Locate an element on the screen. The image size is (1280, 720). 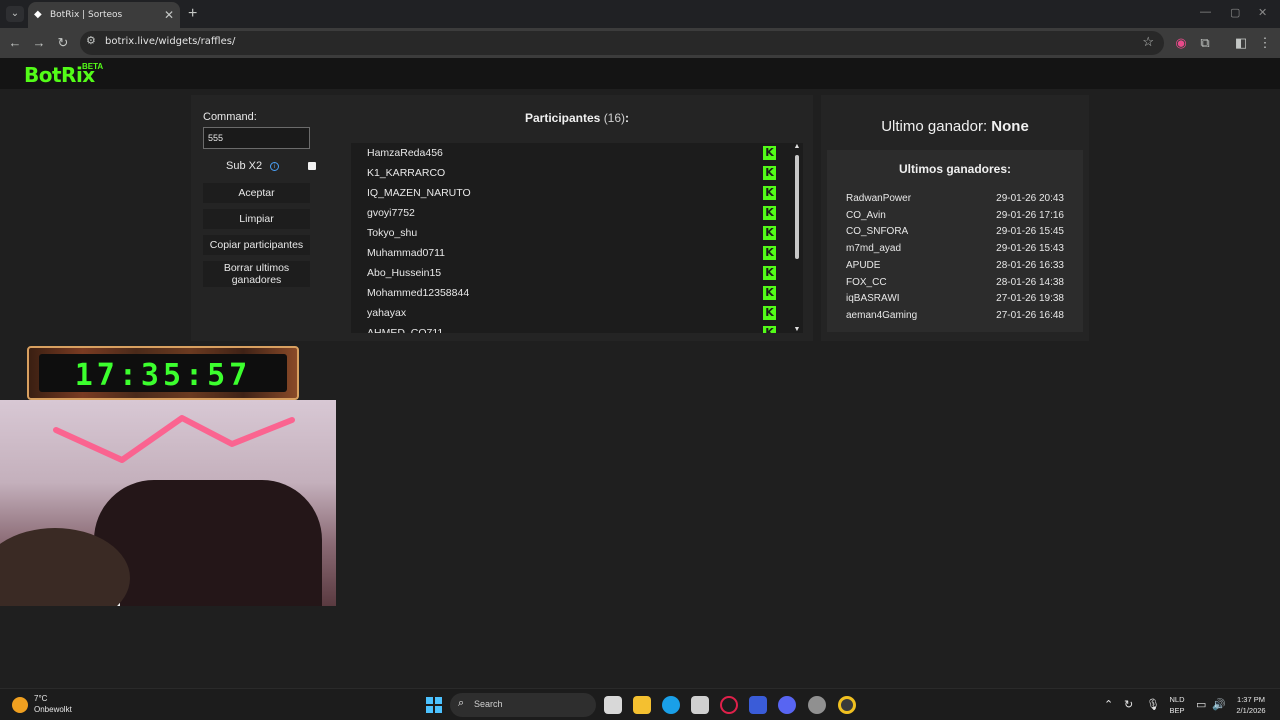
address-bar: ⚙ botrix.live/widgets/raffles/ ☆ is located at coordinates (622, 43).